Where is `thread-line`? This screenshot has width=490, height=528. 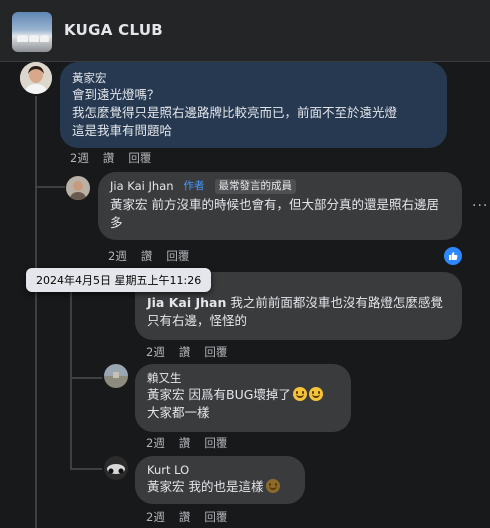 thread-line is located at coordinates (36, 312).